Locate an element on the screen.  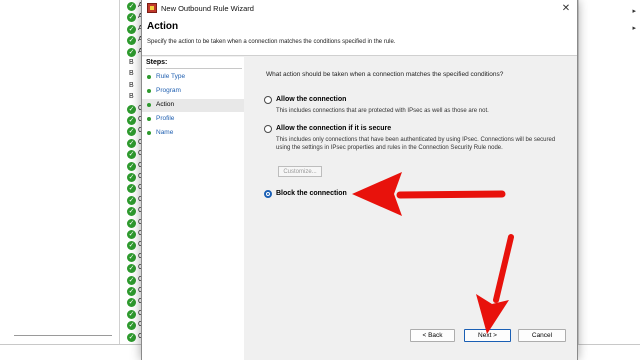
step-current-icon is located at coordinates (149, 105).